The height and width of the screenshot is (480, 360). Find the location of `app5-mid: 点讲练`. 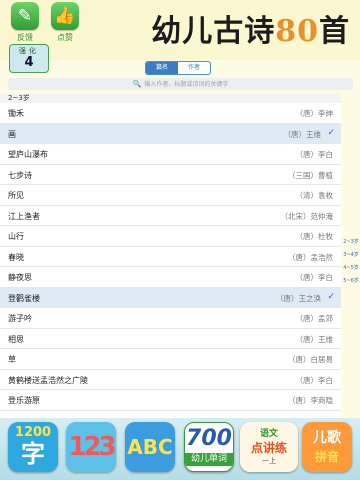

app5-mid: 点讲练 is located at coordinates (268, 448).